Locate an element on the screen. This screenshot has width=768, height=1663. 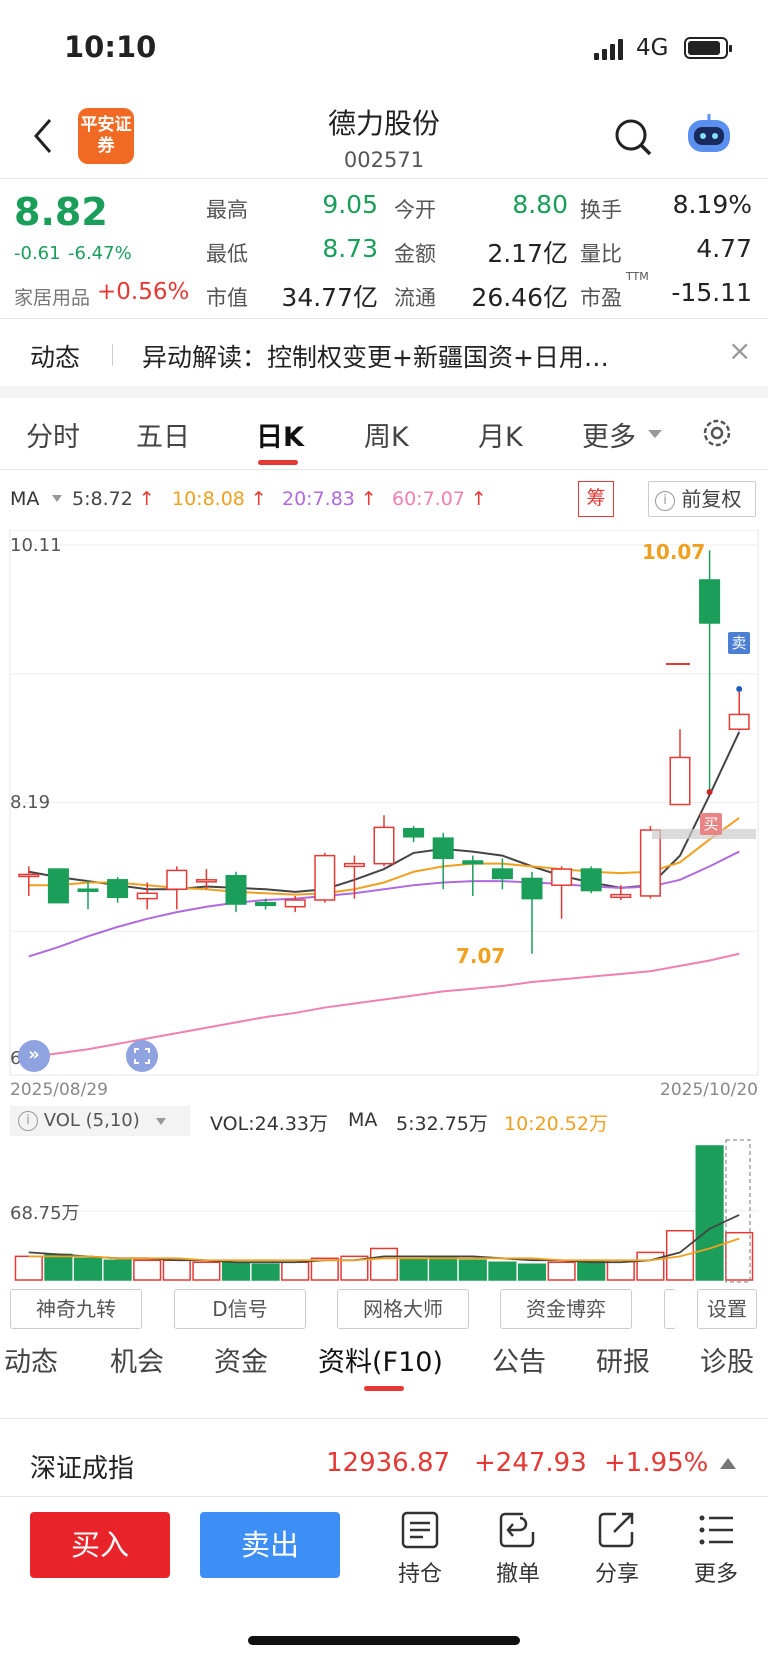
value-open: 8.80 is located at coordinates (540, 204).